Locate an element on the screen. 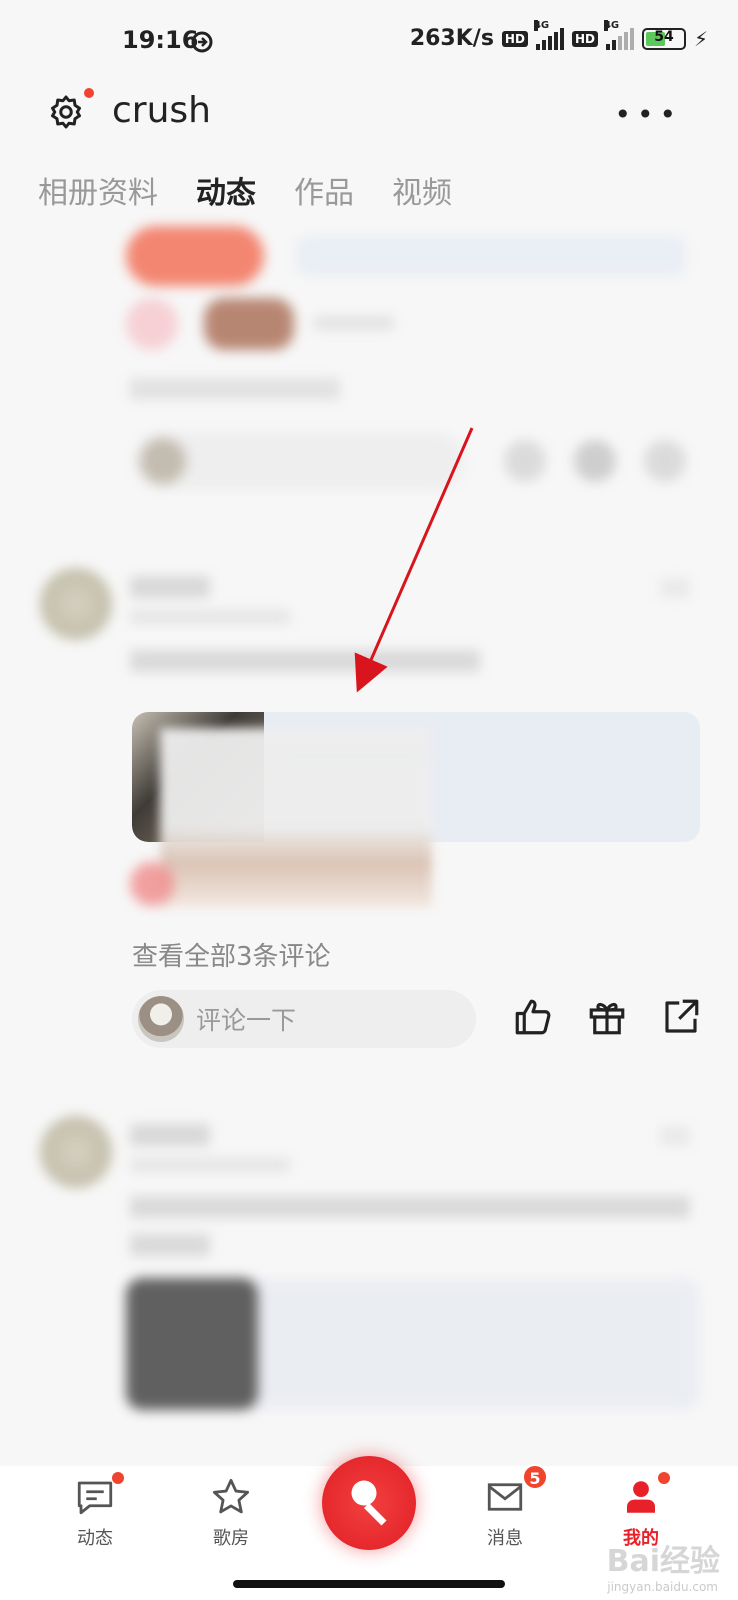  status-bar: 19:16 263K/s HD 4G HD 4G 54 ⚡ is located at coordinates (369, 43).